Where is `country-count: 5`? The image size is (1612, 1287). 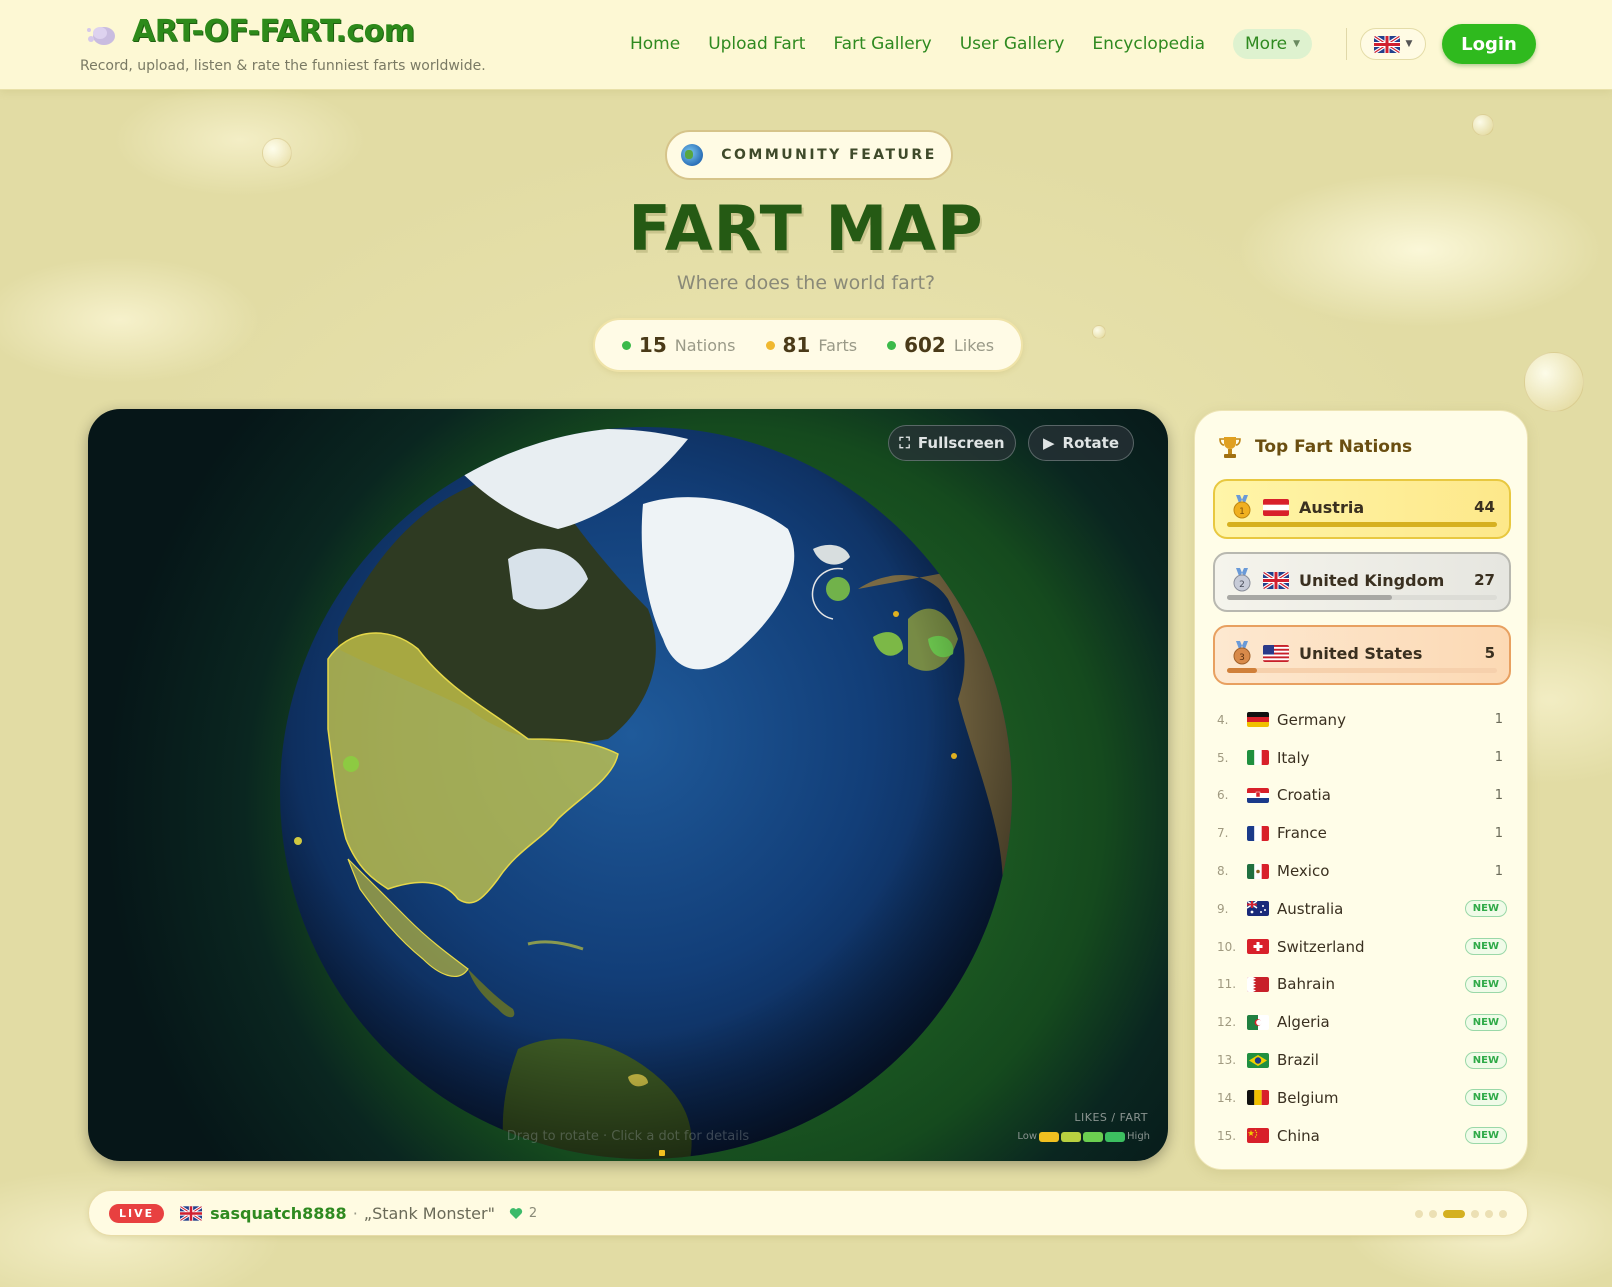
country-count: 5 is located at coordinates (1489, 653).